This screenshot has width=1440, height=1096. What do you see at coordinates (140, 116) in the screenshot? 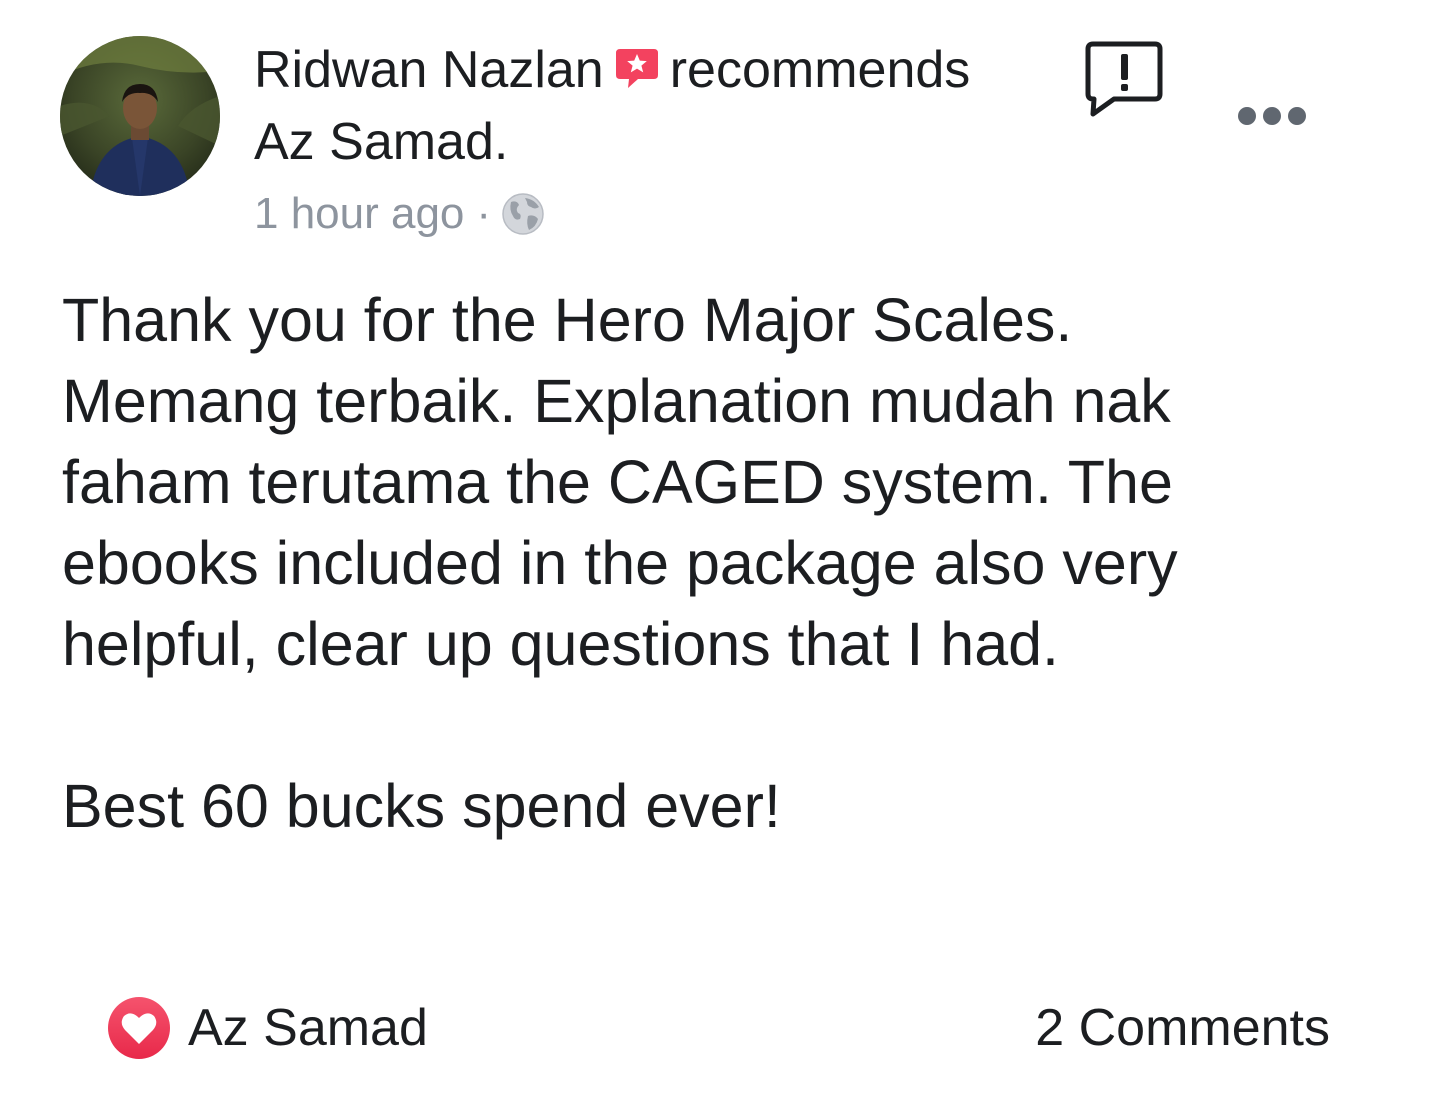
I see `author-avatar` at bounding box center [140, 116].